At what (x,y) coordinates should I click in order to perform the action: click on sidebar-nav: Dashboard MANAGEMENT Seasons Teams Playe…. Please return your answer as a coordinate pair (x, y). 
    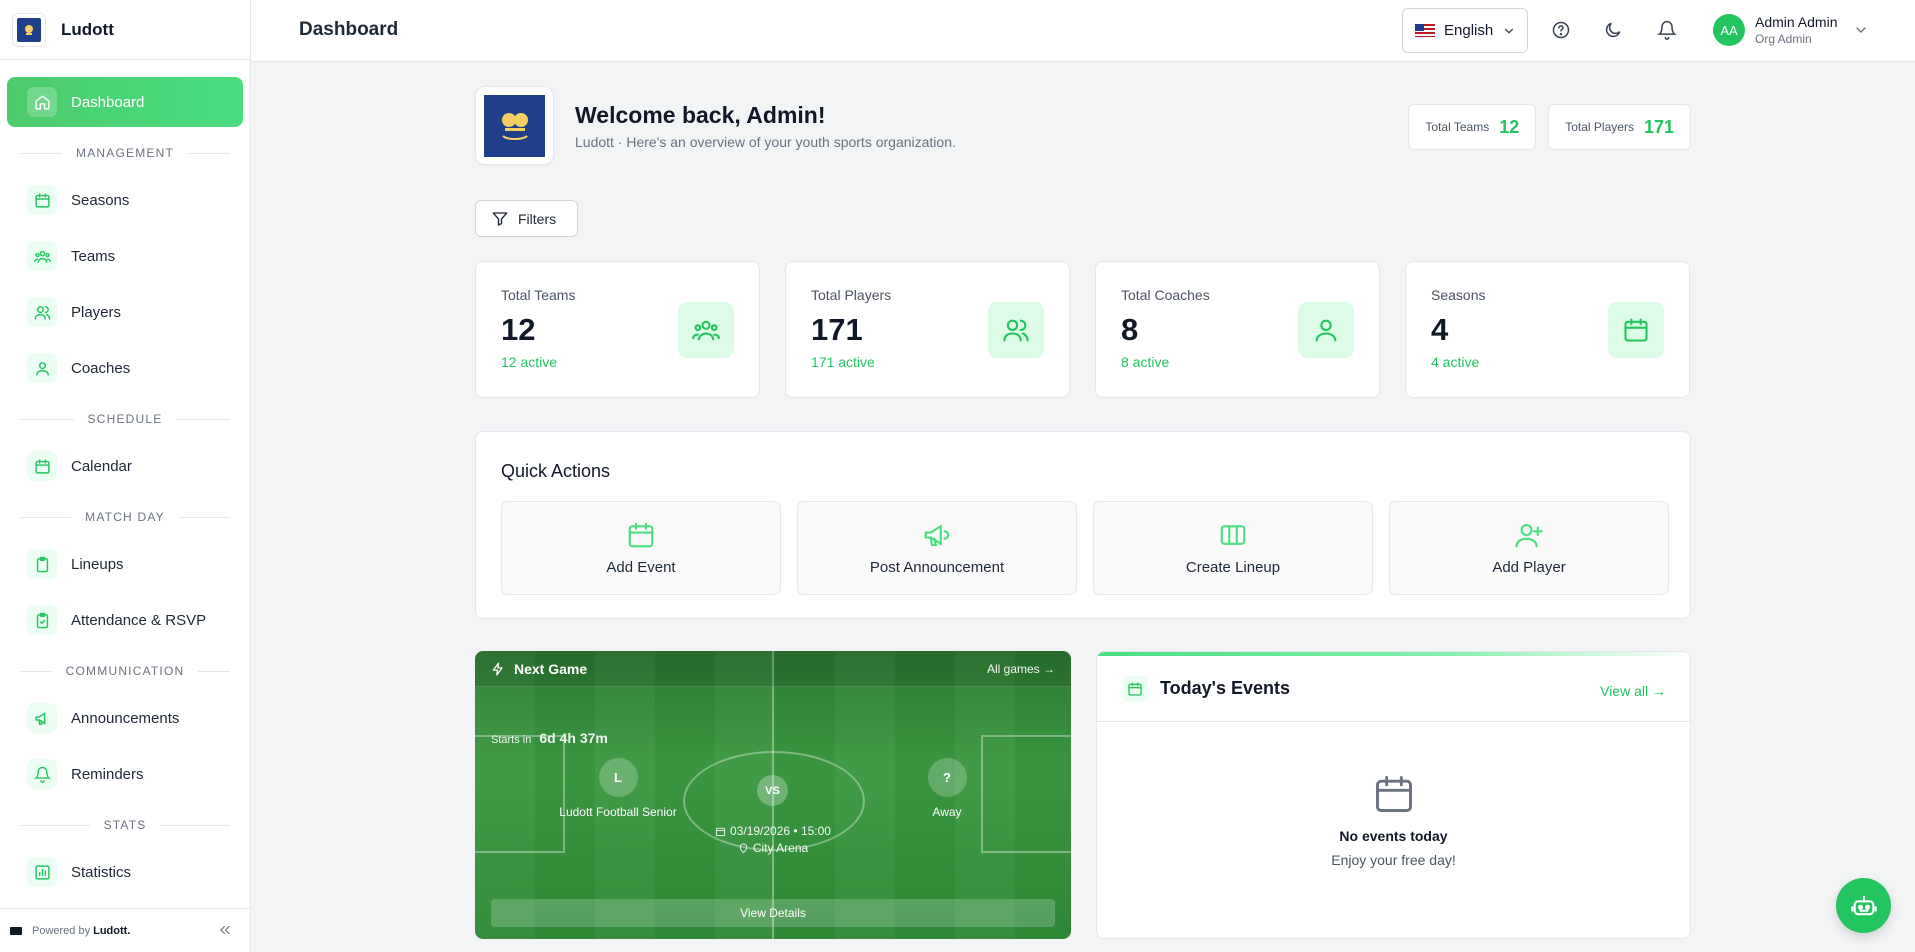
    Looking at the image, I should click on (125, 493).